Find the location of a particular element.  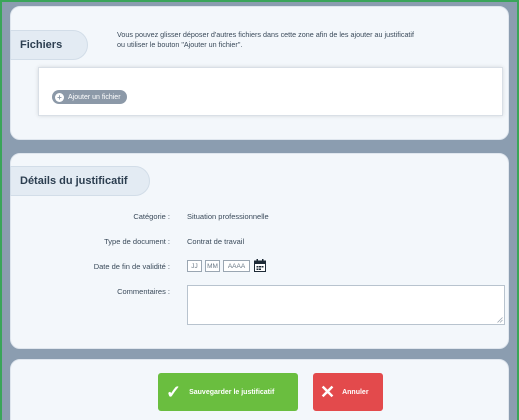

category-label: Catégorie : is located at coordinates (151, 216).